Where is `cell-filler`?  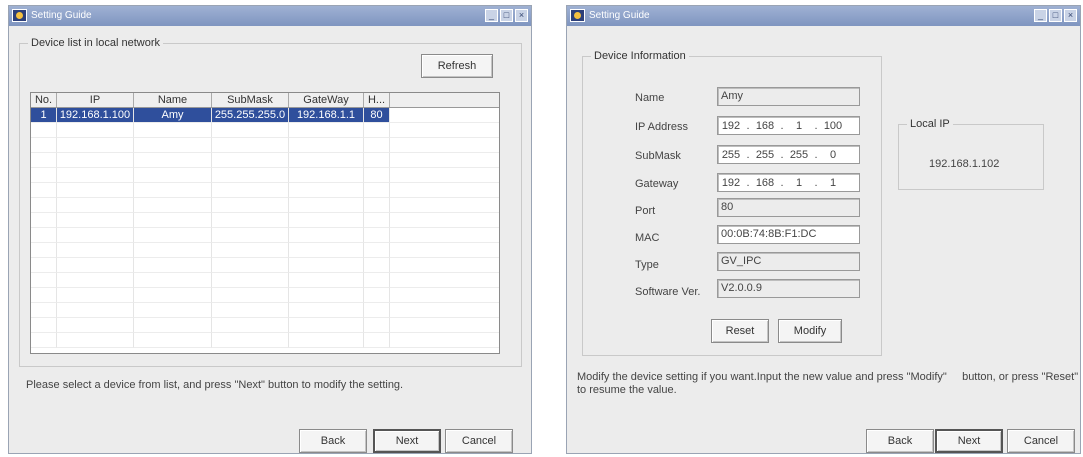
cell-filler is located at coordinates (444, 115).